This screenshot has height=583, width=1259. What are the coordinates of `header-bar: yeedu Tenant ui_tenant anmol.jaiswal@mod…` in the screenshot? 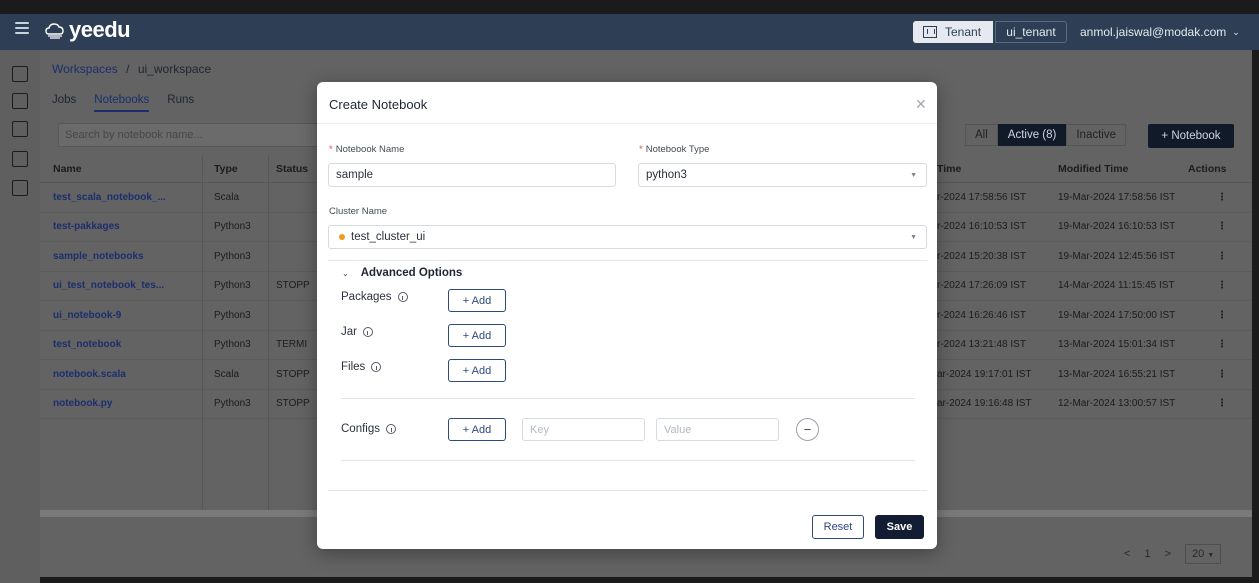 It's located at (629, 32).